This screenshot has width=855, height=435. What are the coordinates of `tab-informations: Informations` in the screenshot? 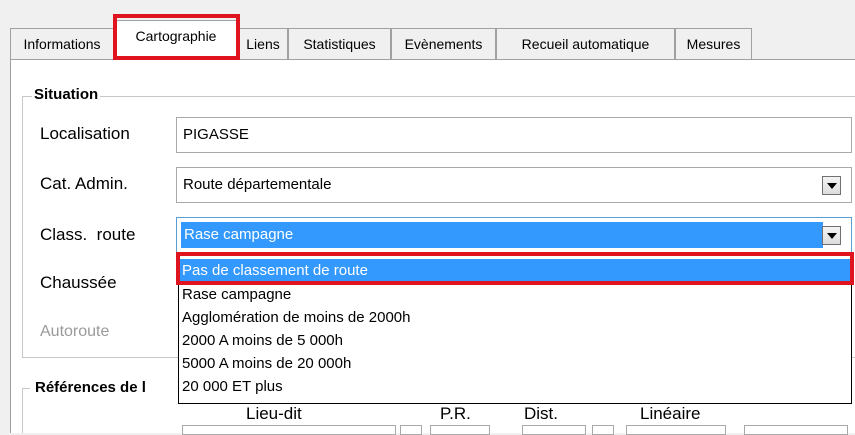 It's located at (62, 43).